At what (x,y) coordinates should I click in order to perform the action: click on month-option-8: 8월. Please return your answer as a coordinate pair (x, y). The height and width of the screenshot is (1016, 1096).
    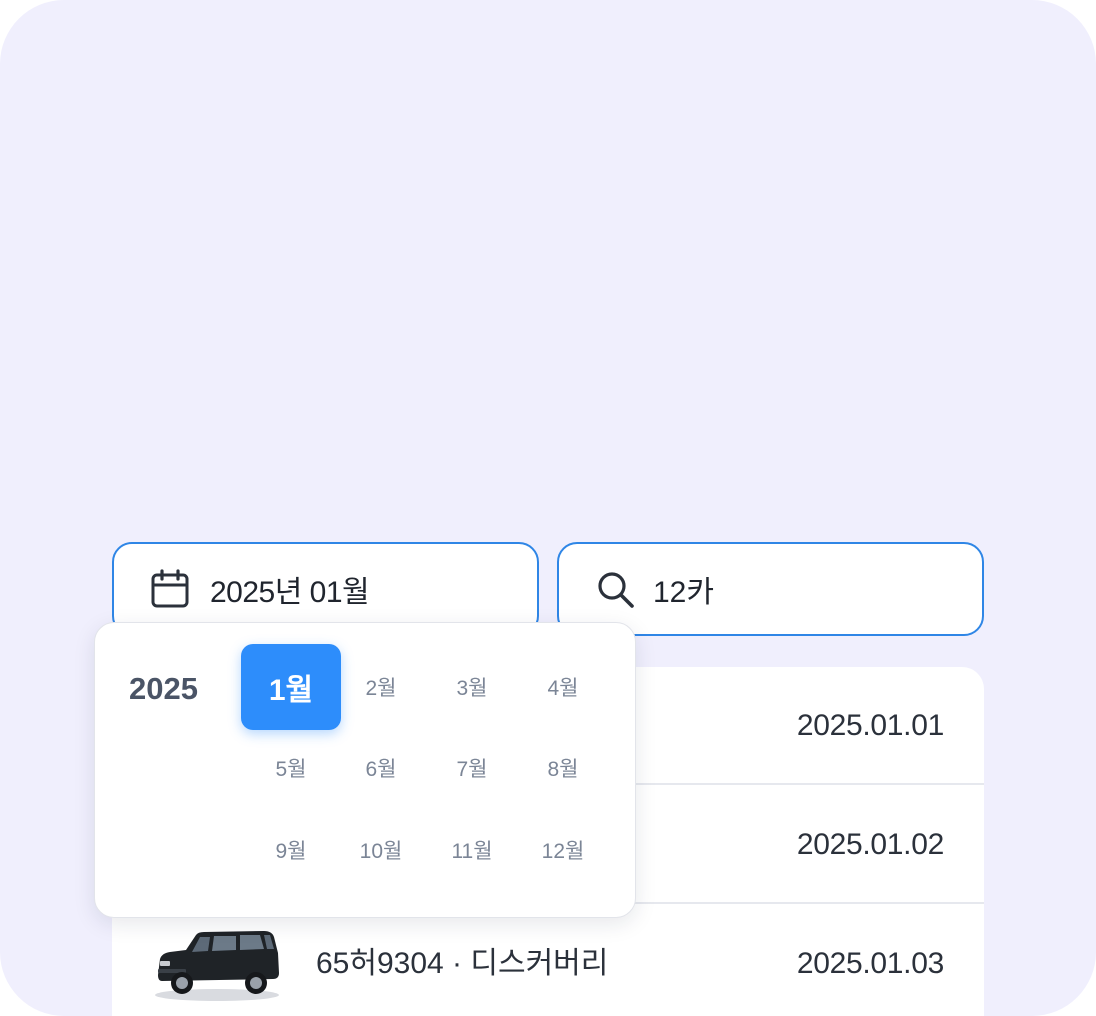
    Looking at the image, I should click on (563, 768).